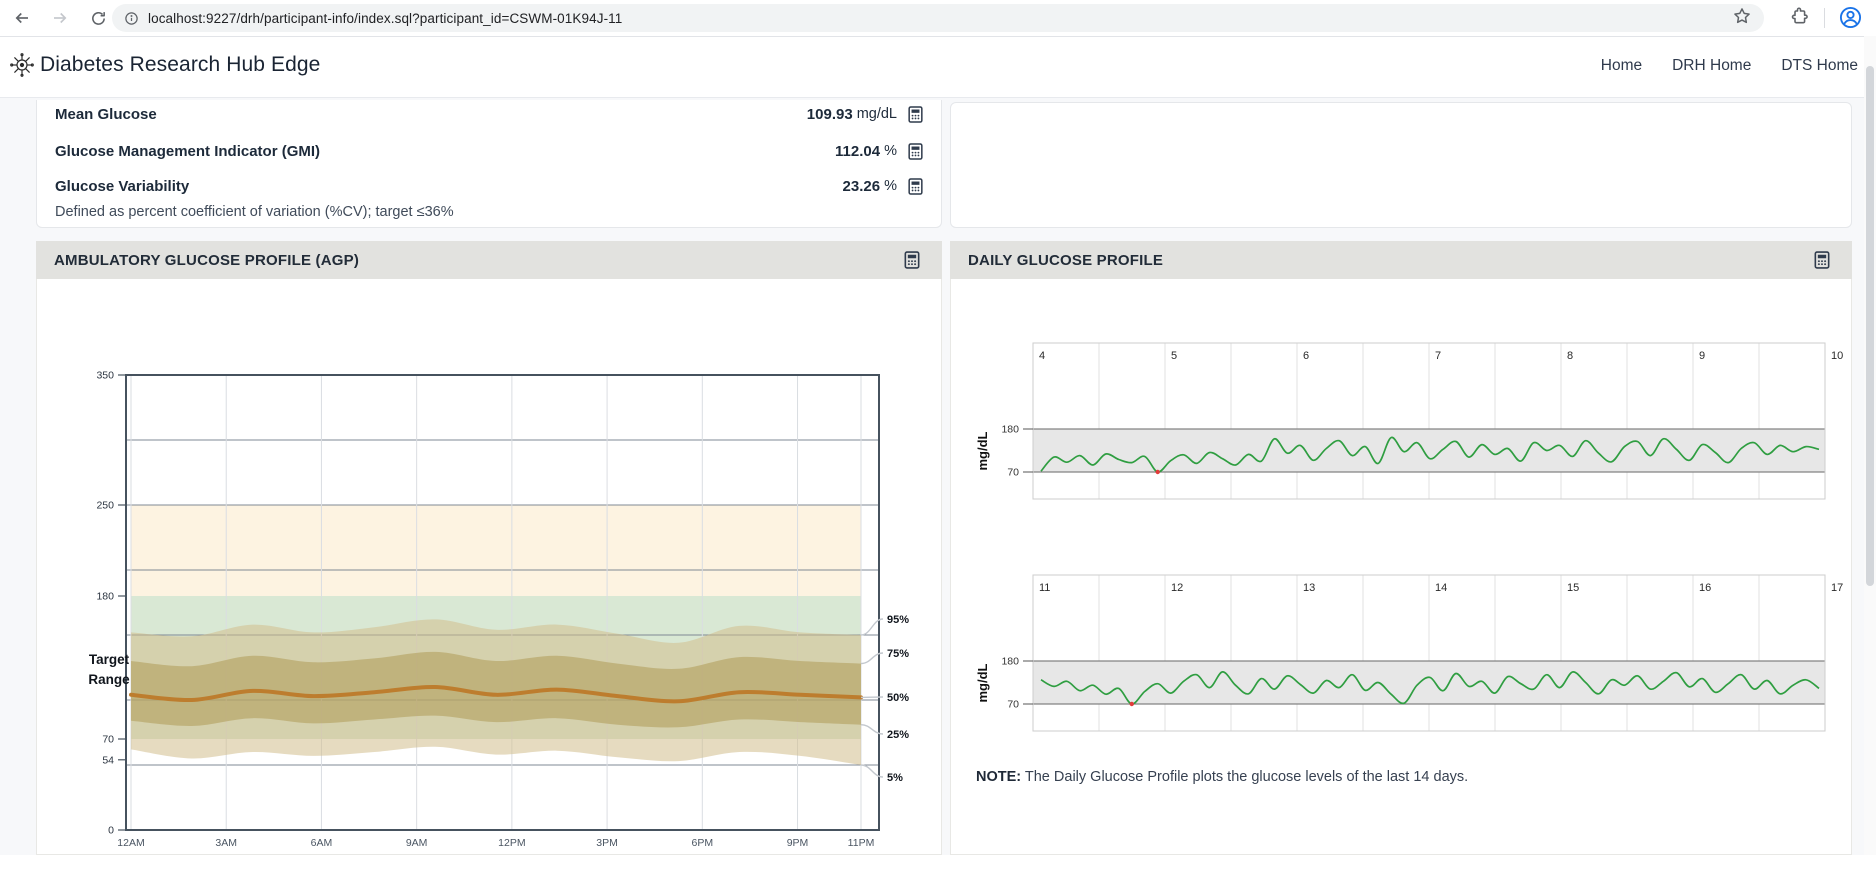 The width and height of the screenshot is (1876, 873). I want to click on metric-row-mean-glucose: Mean Glucose 109.93 mg/dL, so click(490, 114).